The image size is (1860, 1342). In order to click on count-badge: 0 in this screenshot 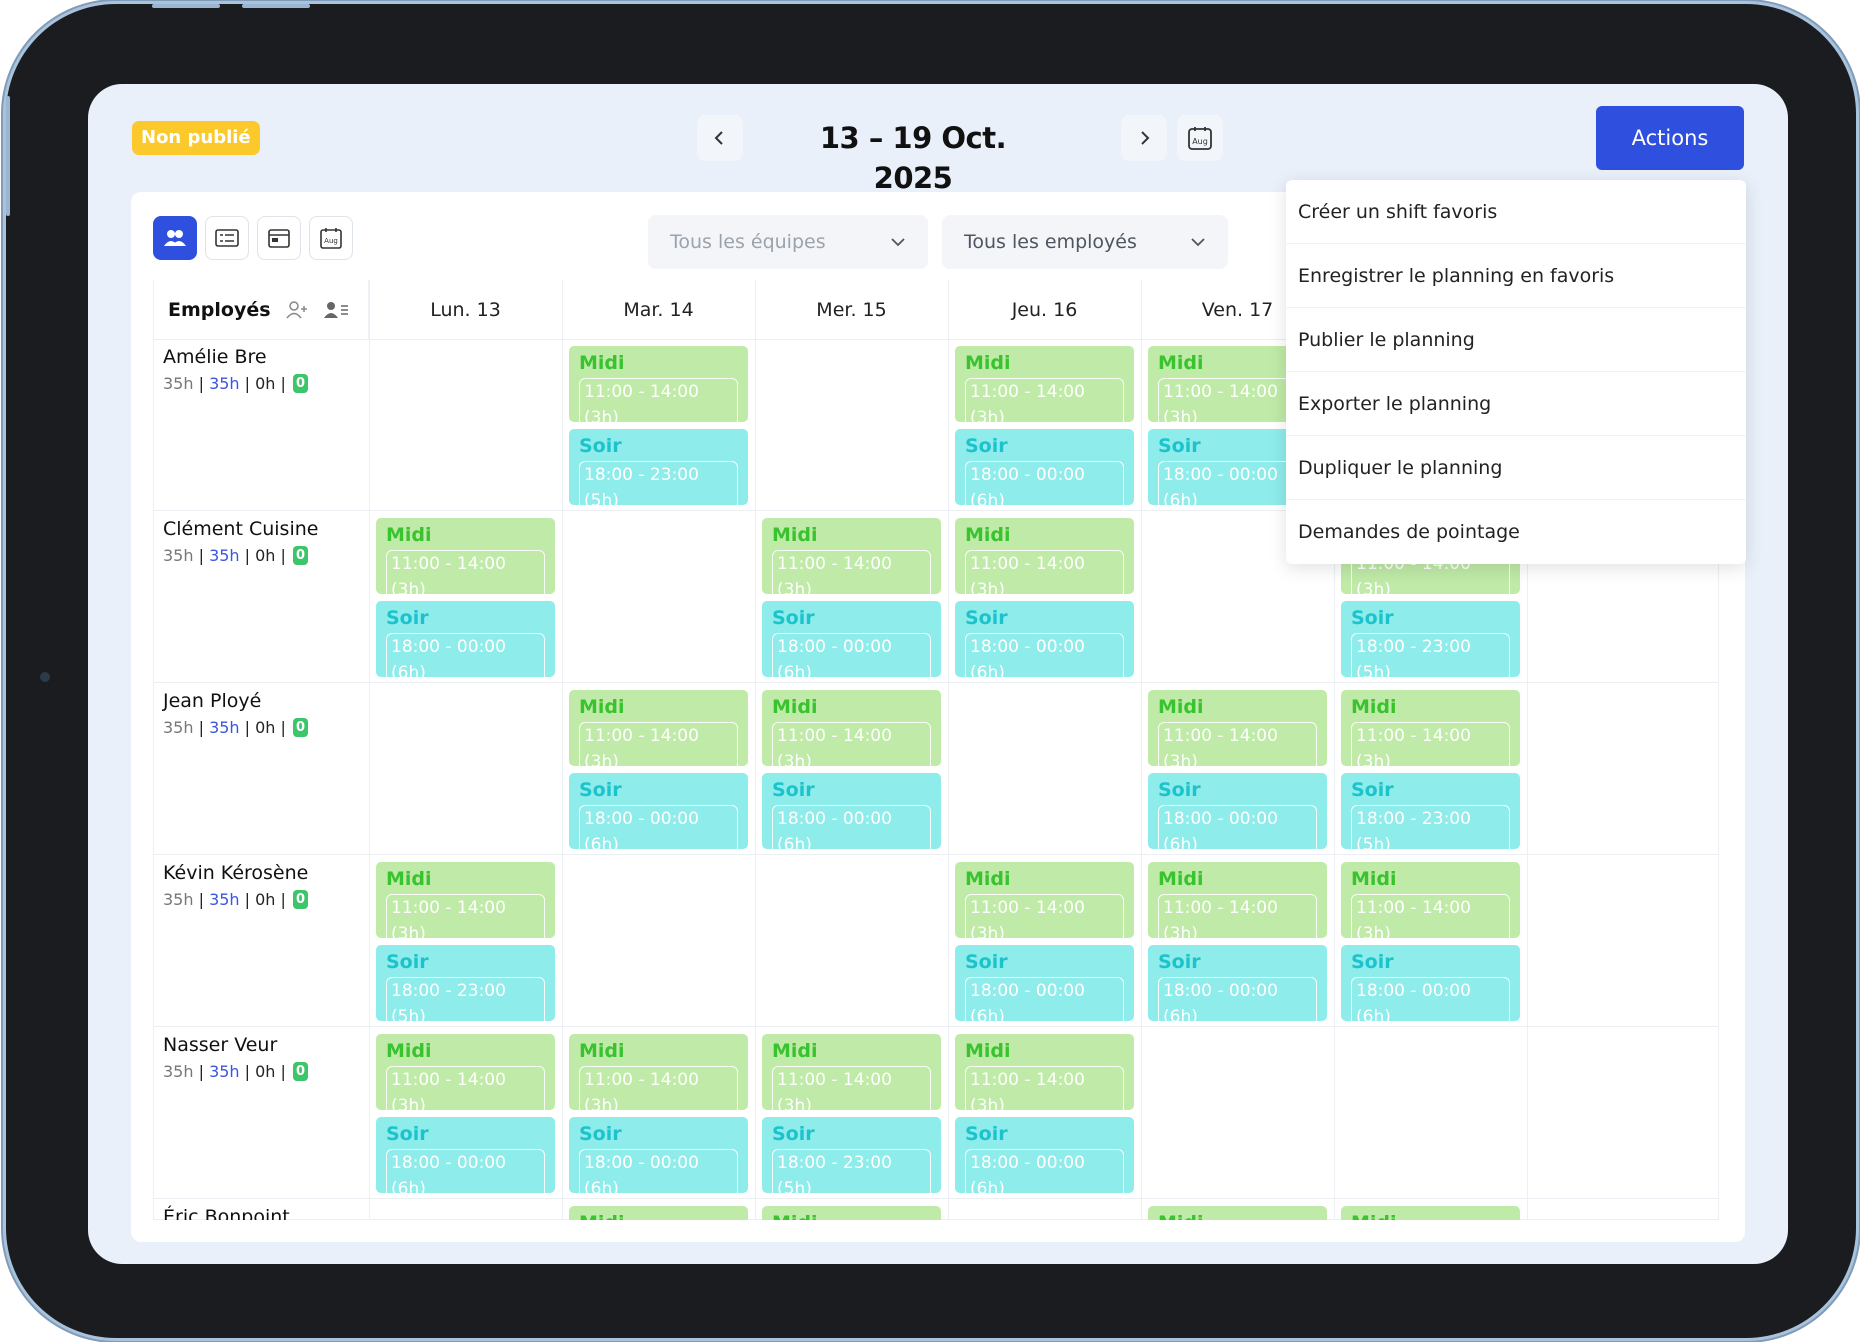, I will do `click(301, 383)`.